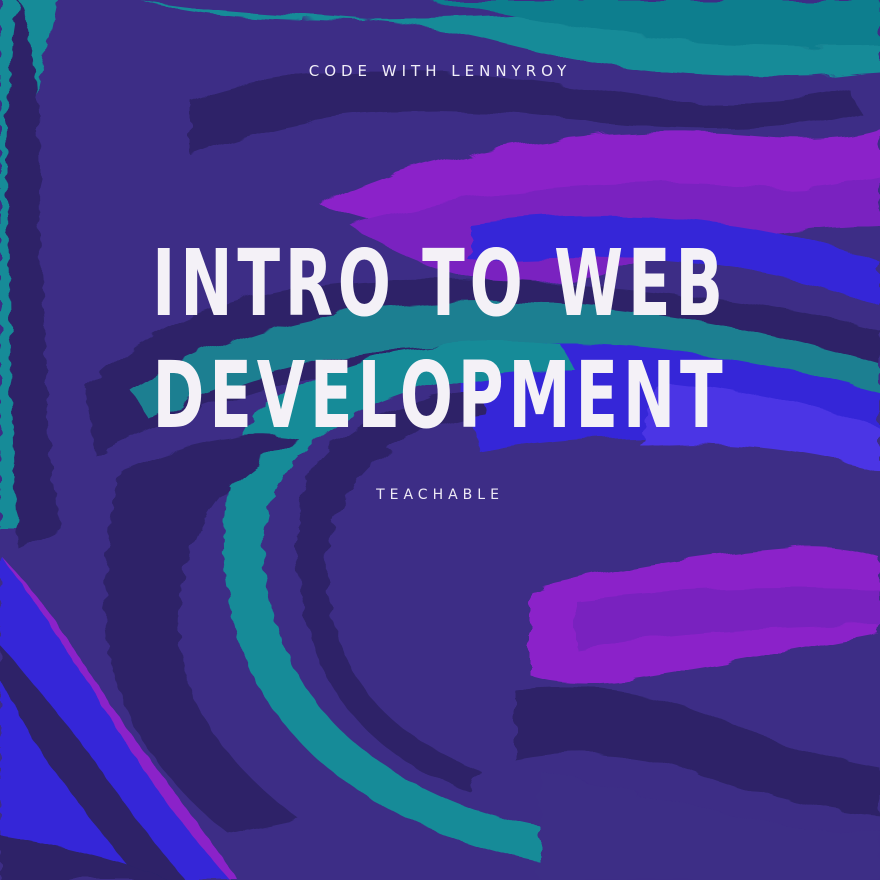  I want to click on course-eyebrow: CODE WITH LENNYROY, so click(440, 71).